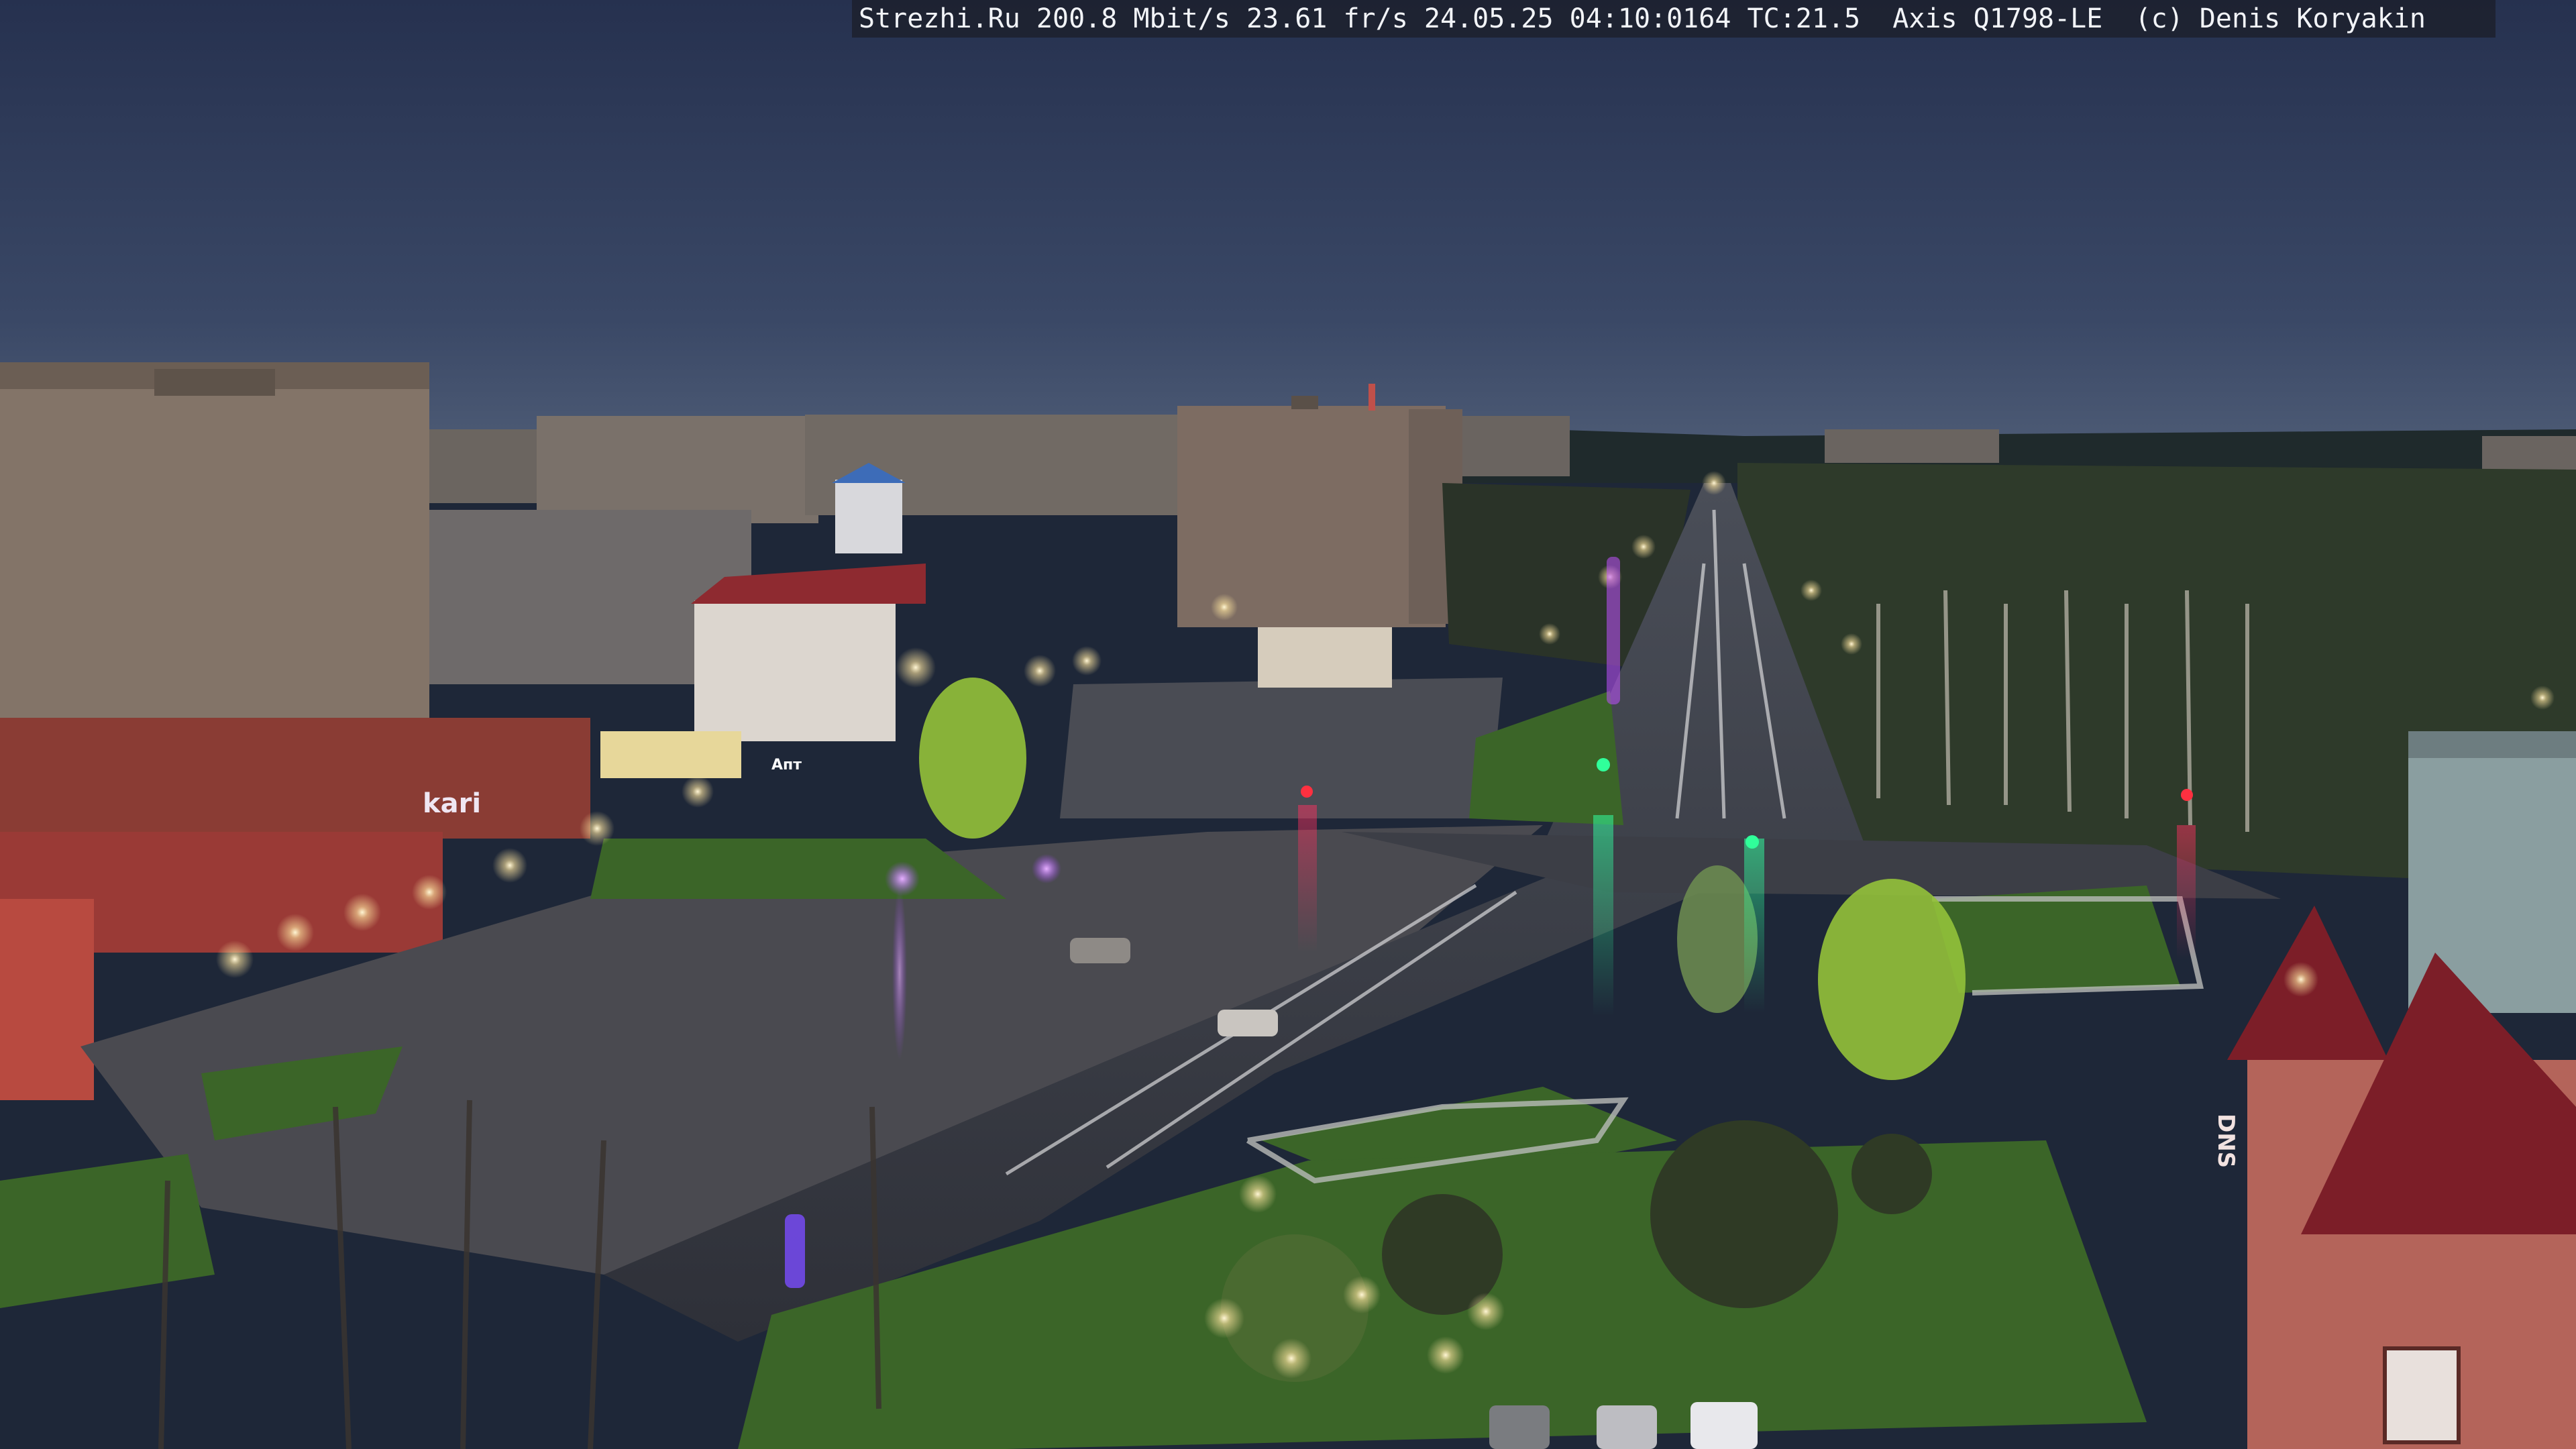 This screenshot has width=2576, height=1449. Describe the element at coordinates (1325, 657) in the screenshot. I see `kiosk` at that location.